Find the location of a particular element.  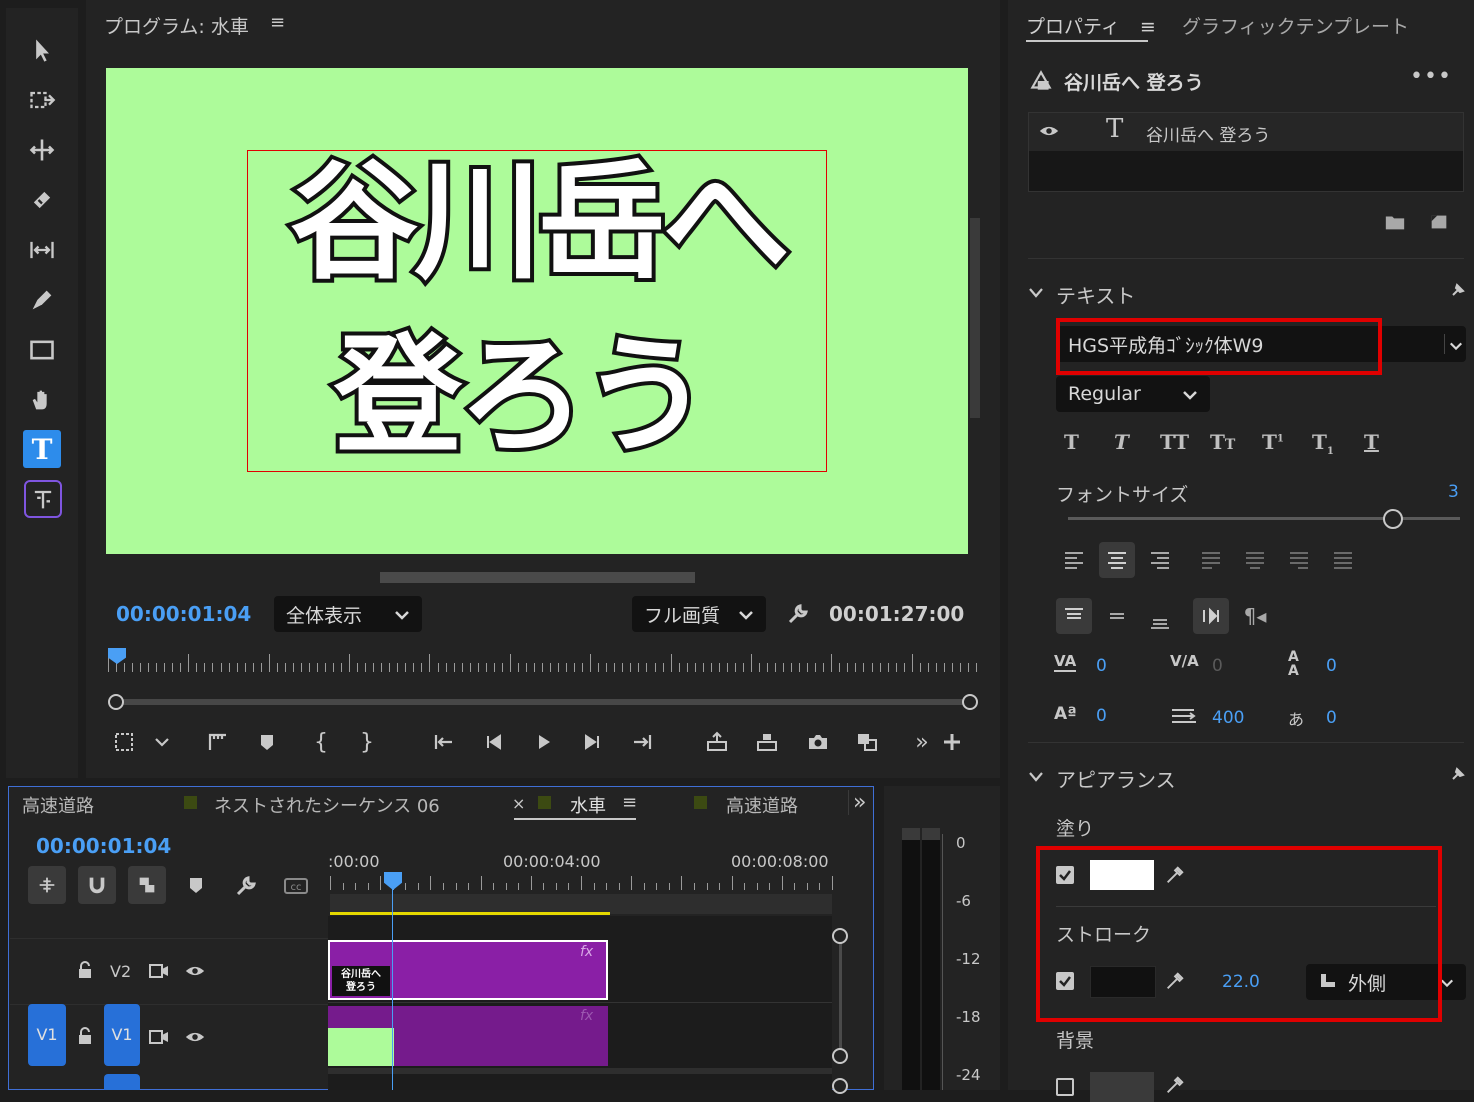

lift-icon is located at coordinates (717, 742).